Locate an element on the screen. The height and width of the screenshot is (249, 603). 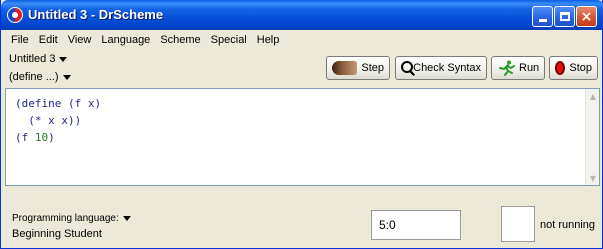
step-button: Step is located at coordinates (358, 68).